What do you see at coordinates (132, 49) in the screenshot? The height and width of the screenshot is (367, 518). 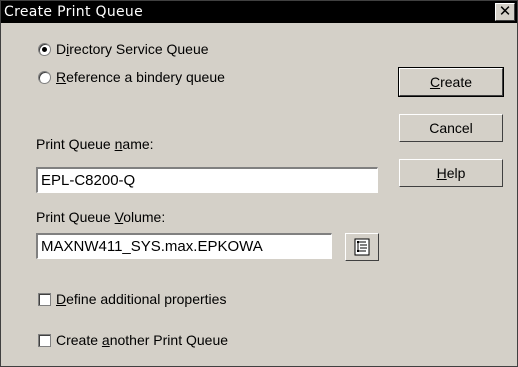 I see `radio-label-directory-service: Directory Service Queue` at bounding box center [132, 49].